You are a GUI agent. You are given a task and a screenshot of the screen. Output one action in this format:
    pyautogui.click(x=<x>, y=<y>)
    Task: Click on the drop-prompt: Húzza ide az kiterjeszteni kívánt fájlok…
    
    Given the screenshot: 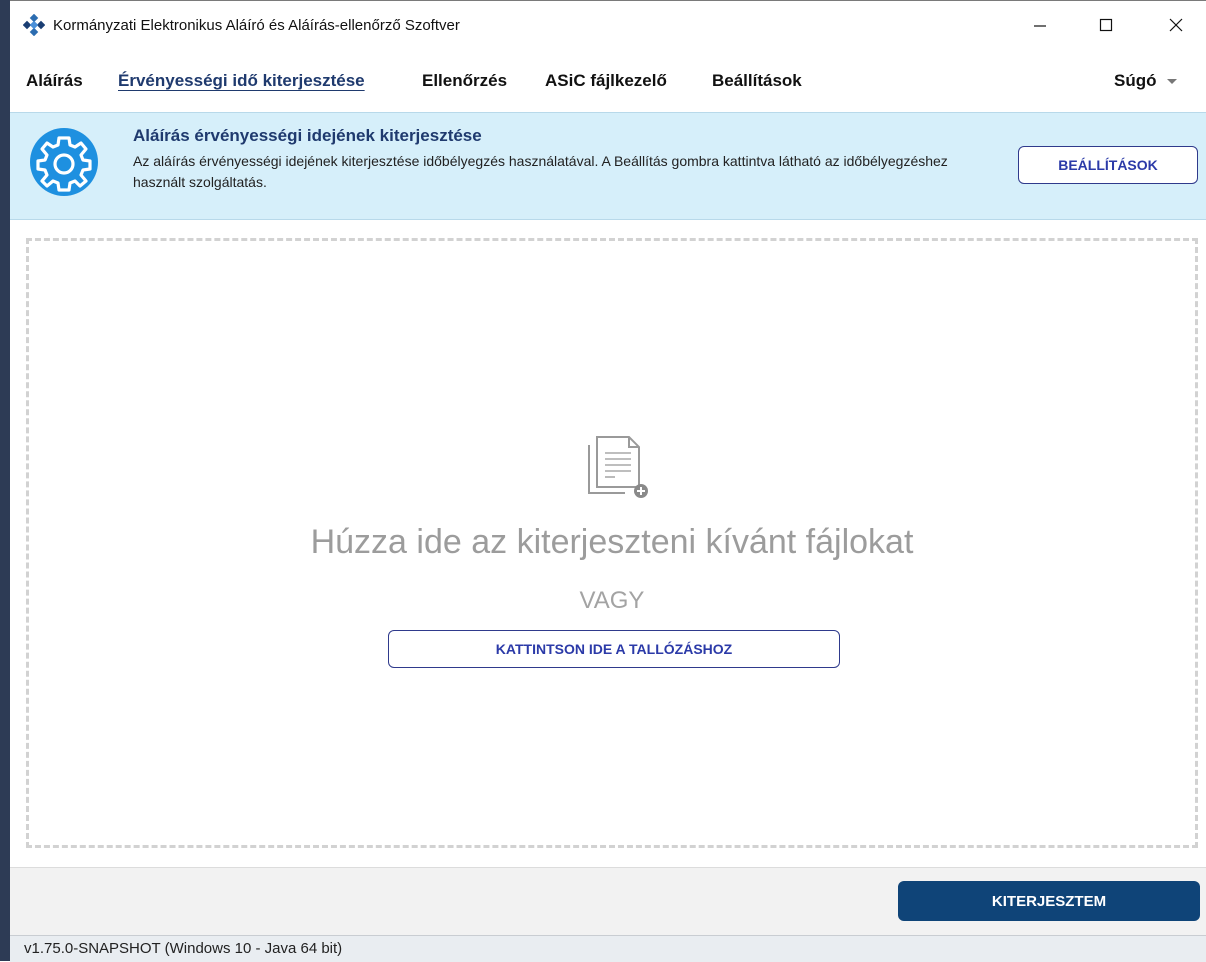 What is the action you would take?
    pyautogui.click(x=612, y=542)
    